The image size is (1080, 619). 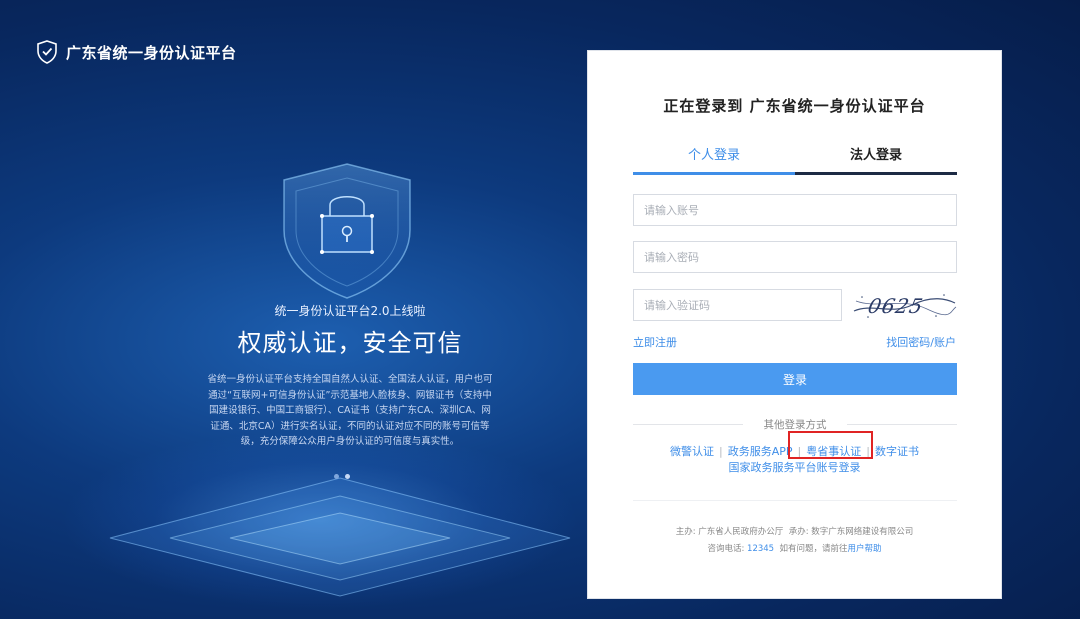 I want to click on login-tabs: 个人登录 法人登录, so click(x=795, y=159).